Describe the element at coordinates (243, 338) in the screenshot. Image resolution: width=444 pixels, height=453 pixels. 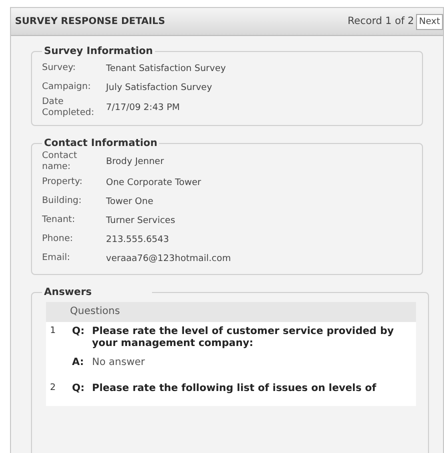
I see `question-text: Please rate the level of customer service provided by your management company:` at that location.